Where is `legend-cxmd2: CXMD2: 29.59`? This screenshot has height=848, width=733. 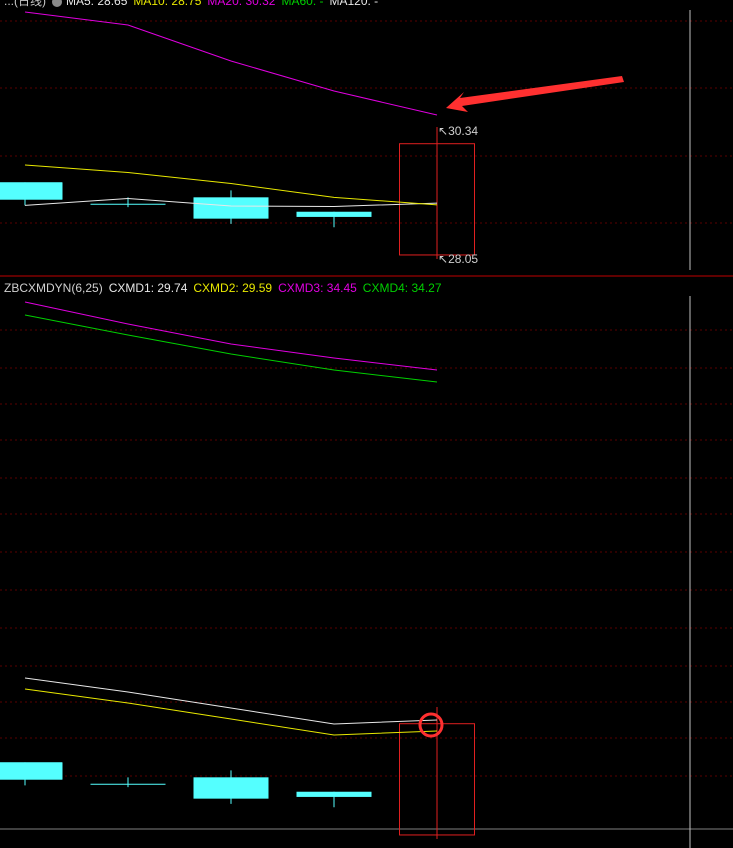 legend-cxmd2: CXMD2: 29.59 is located at coordinates (233, 288).